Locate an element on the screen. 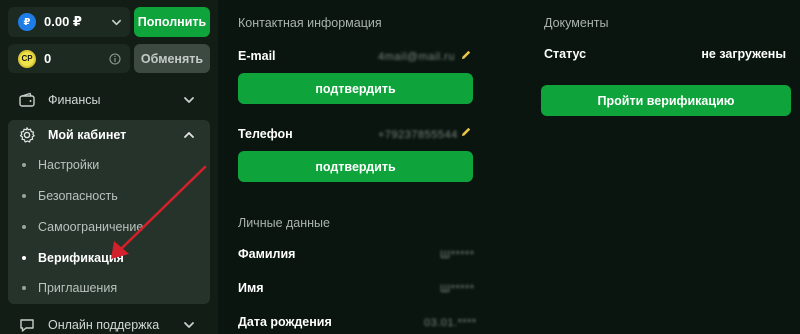  sidebar-subitem-security: Безопасность is located at coordinates (70, 196).